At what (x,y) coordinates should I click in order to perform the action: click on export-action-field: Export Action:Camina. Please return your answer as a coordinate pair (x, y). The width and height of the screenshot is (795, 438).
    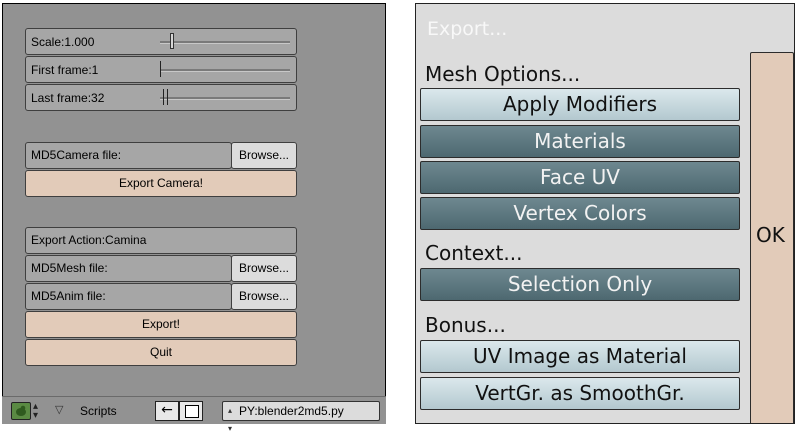
    Looking at the image, I should click on (161, 240).